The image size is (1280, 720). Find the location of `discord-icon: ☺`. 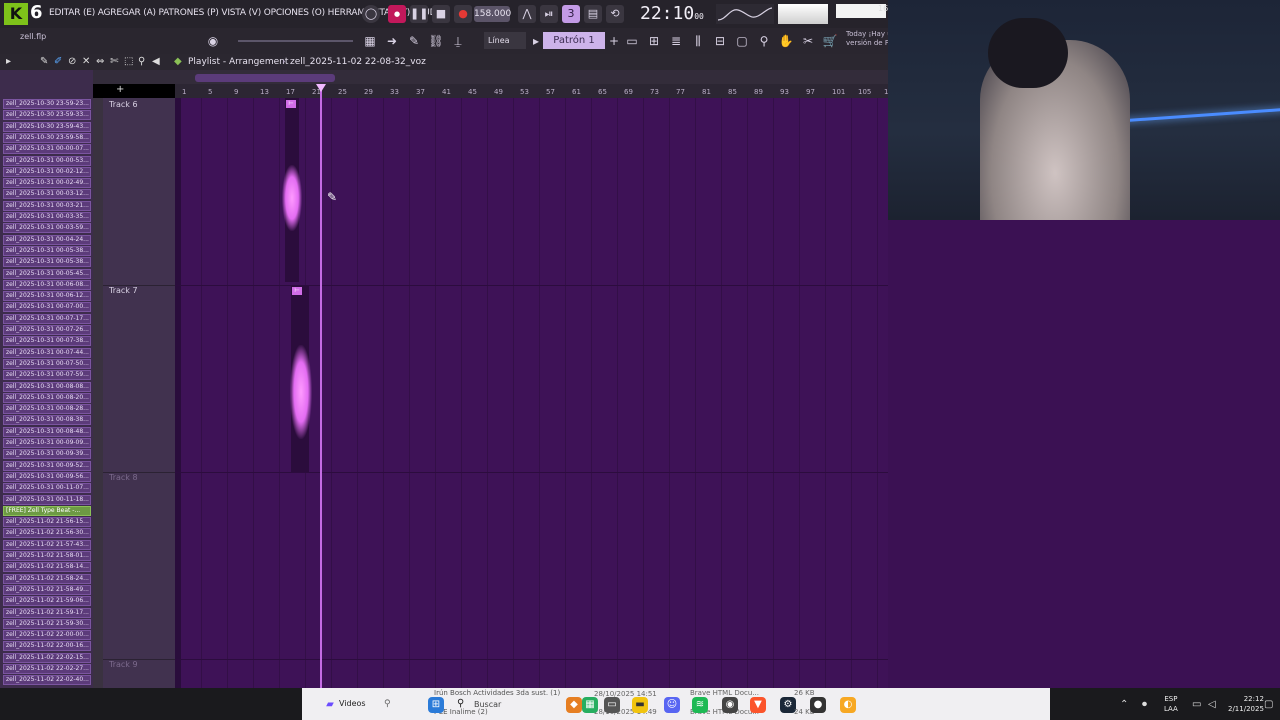

discord-icon: ☺ is located at coordinates (672, 705).